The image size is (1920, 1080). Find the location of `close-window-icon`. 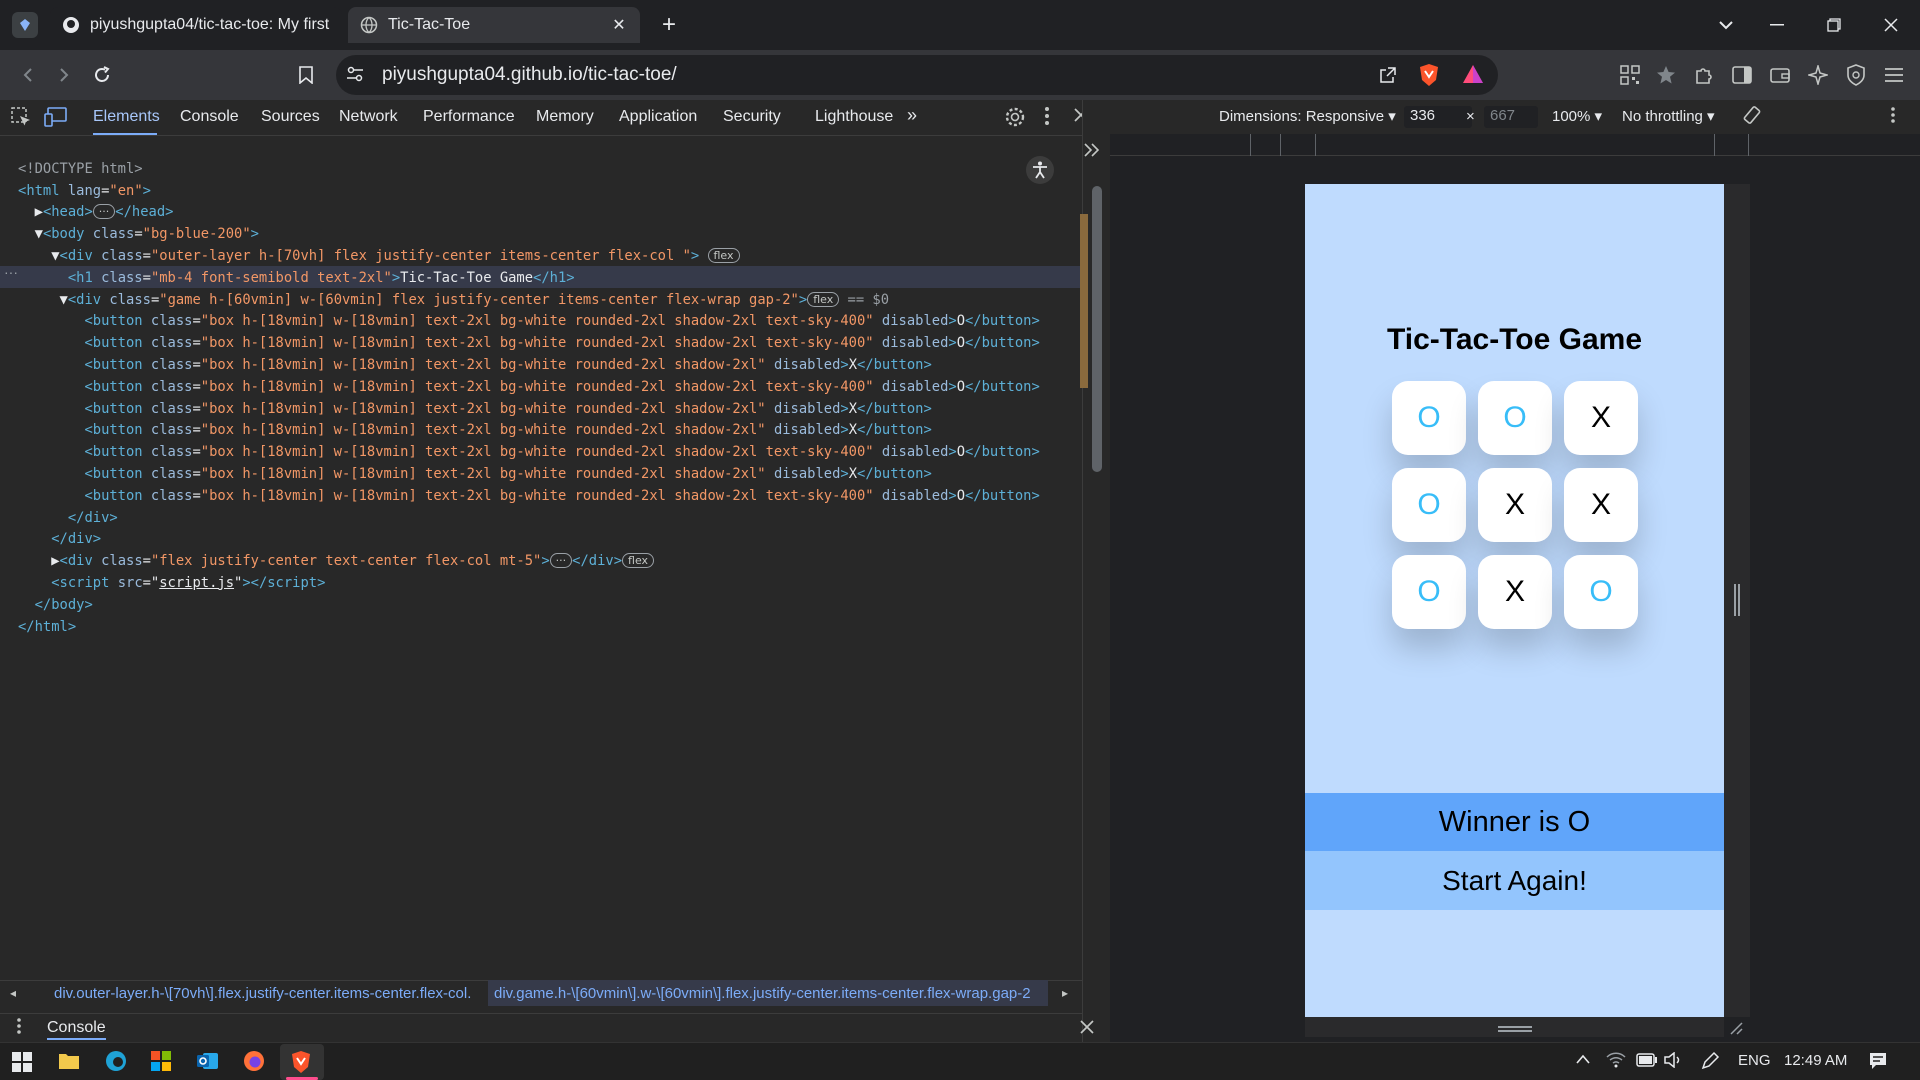

close-window-icon is located at coordinates (1891, 25).